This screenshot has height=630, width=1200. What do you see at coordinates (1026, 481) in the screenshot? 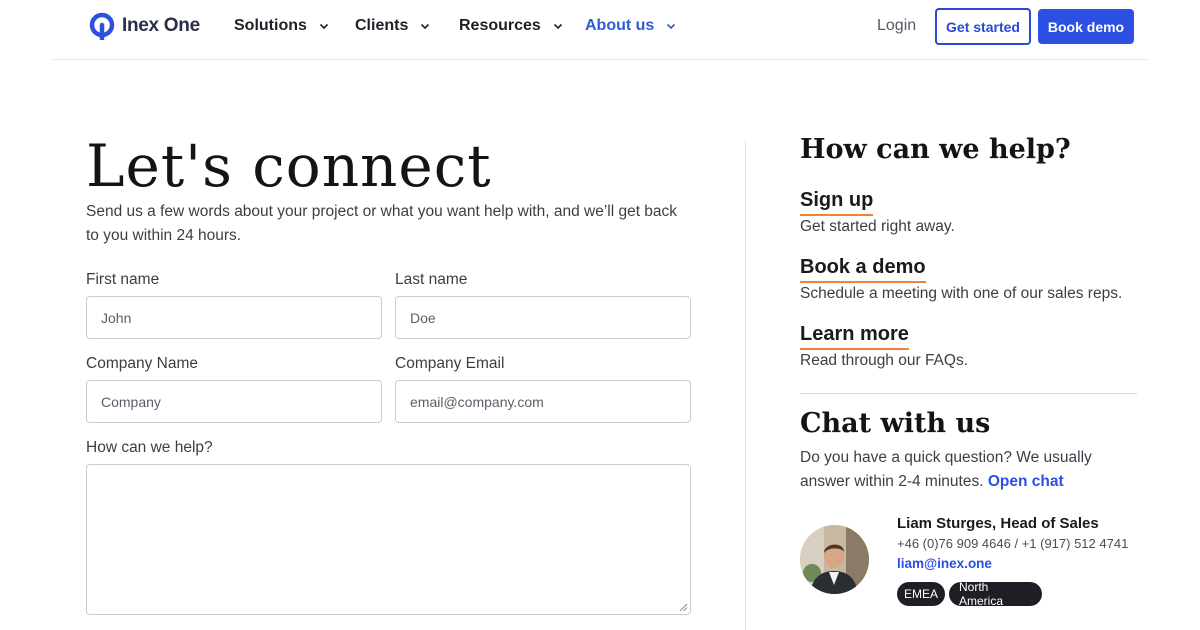
I see `open-chat-link: Open chat` at bounding box center [1026, 481].